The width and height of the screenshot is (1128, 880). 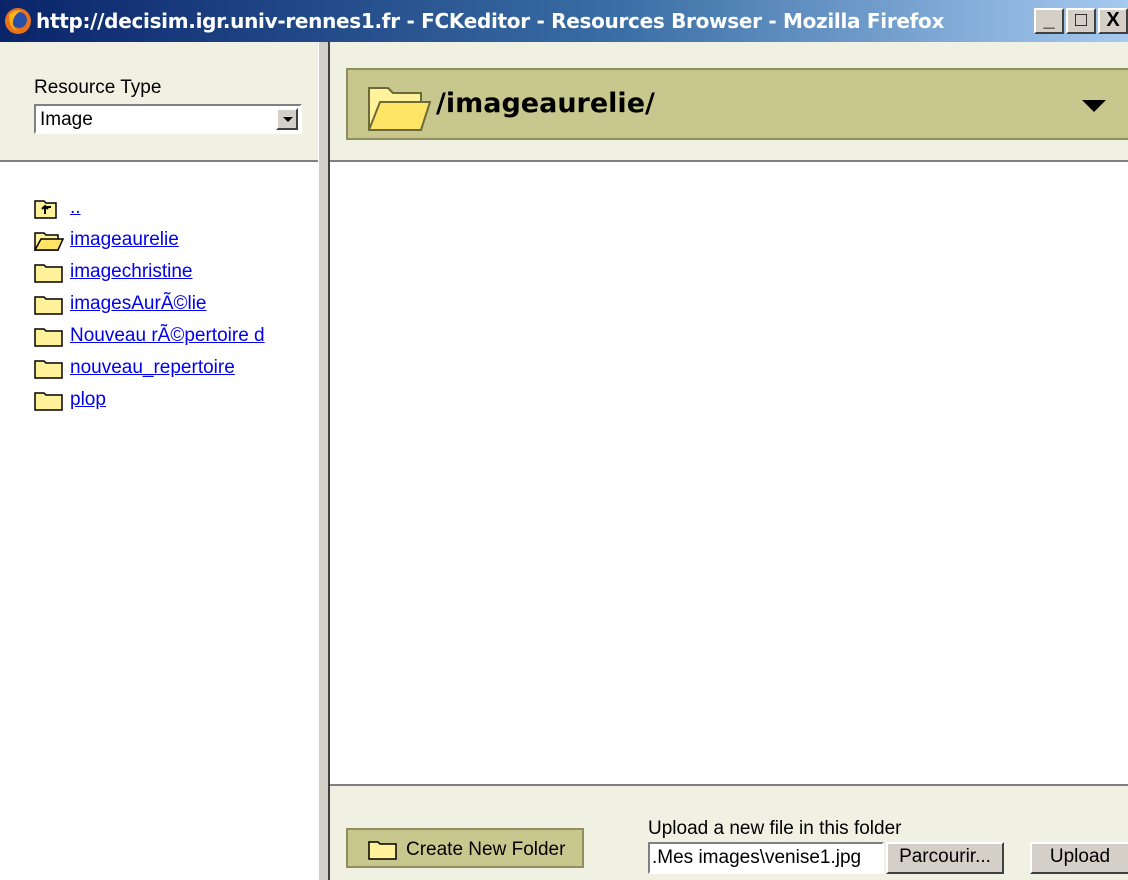 I want to click on tree-item-imagechristine: imagechristine, so click(x=149, y=272).